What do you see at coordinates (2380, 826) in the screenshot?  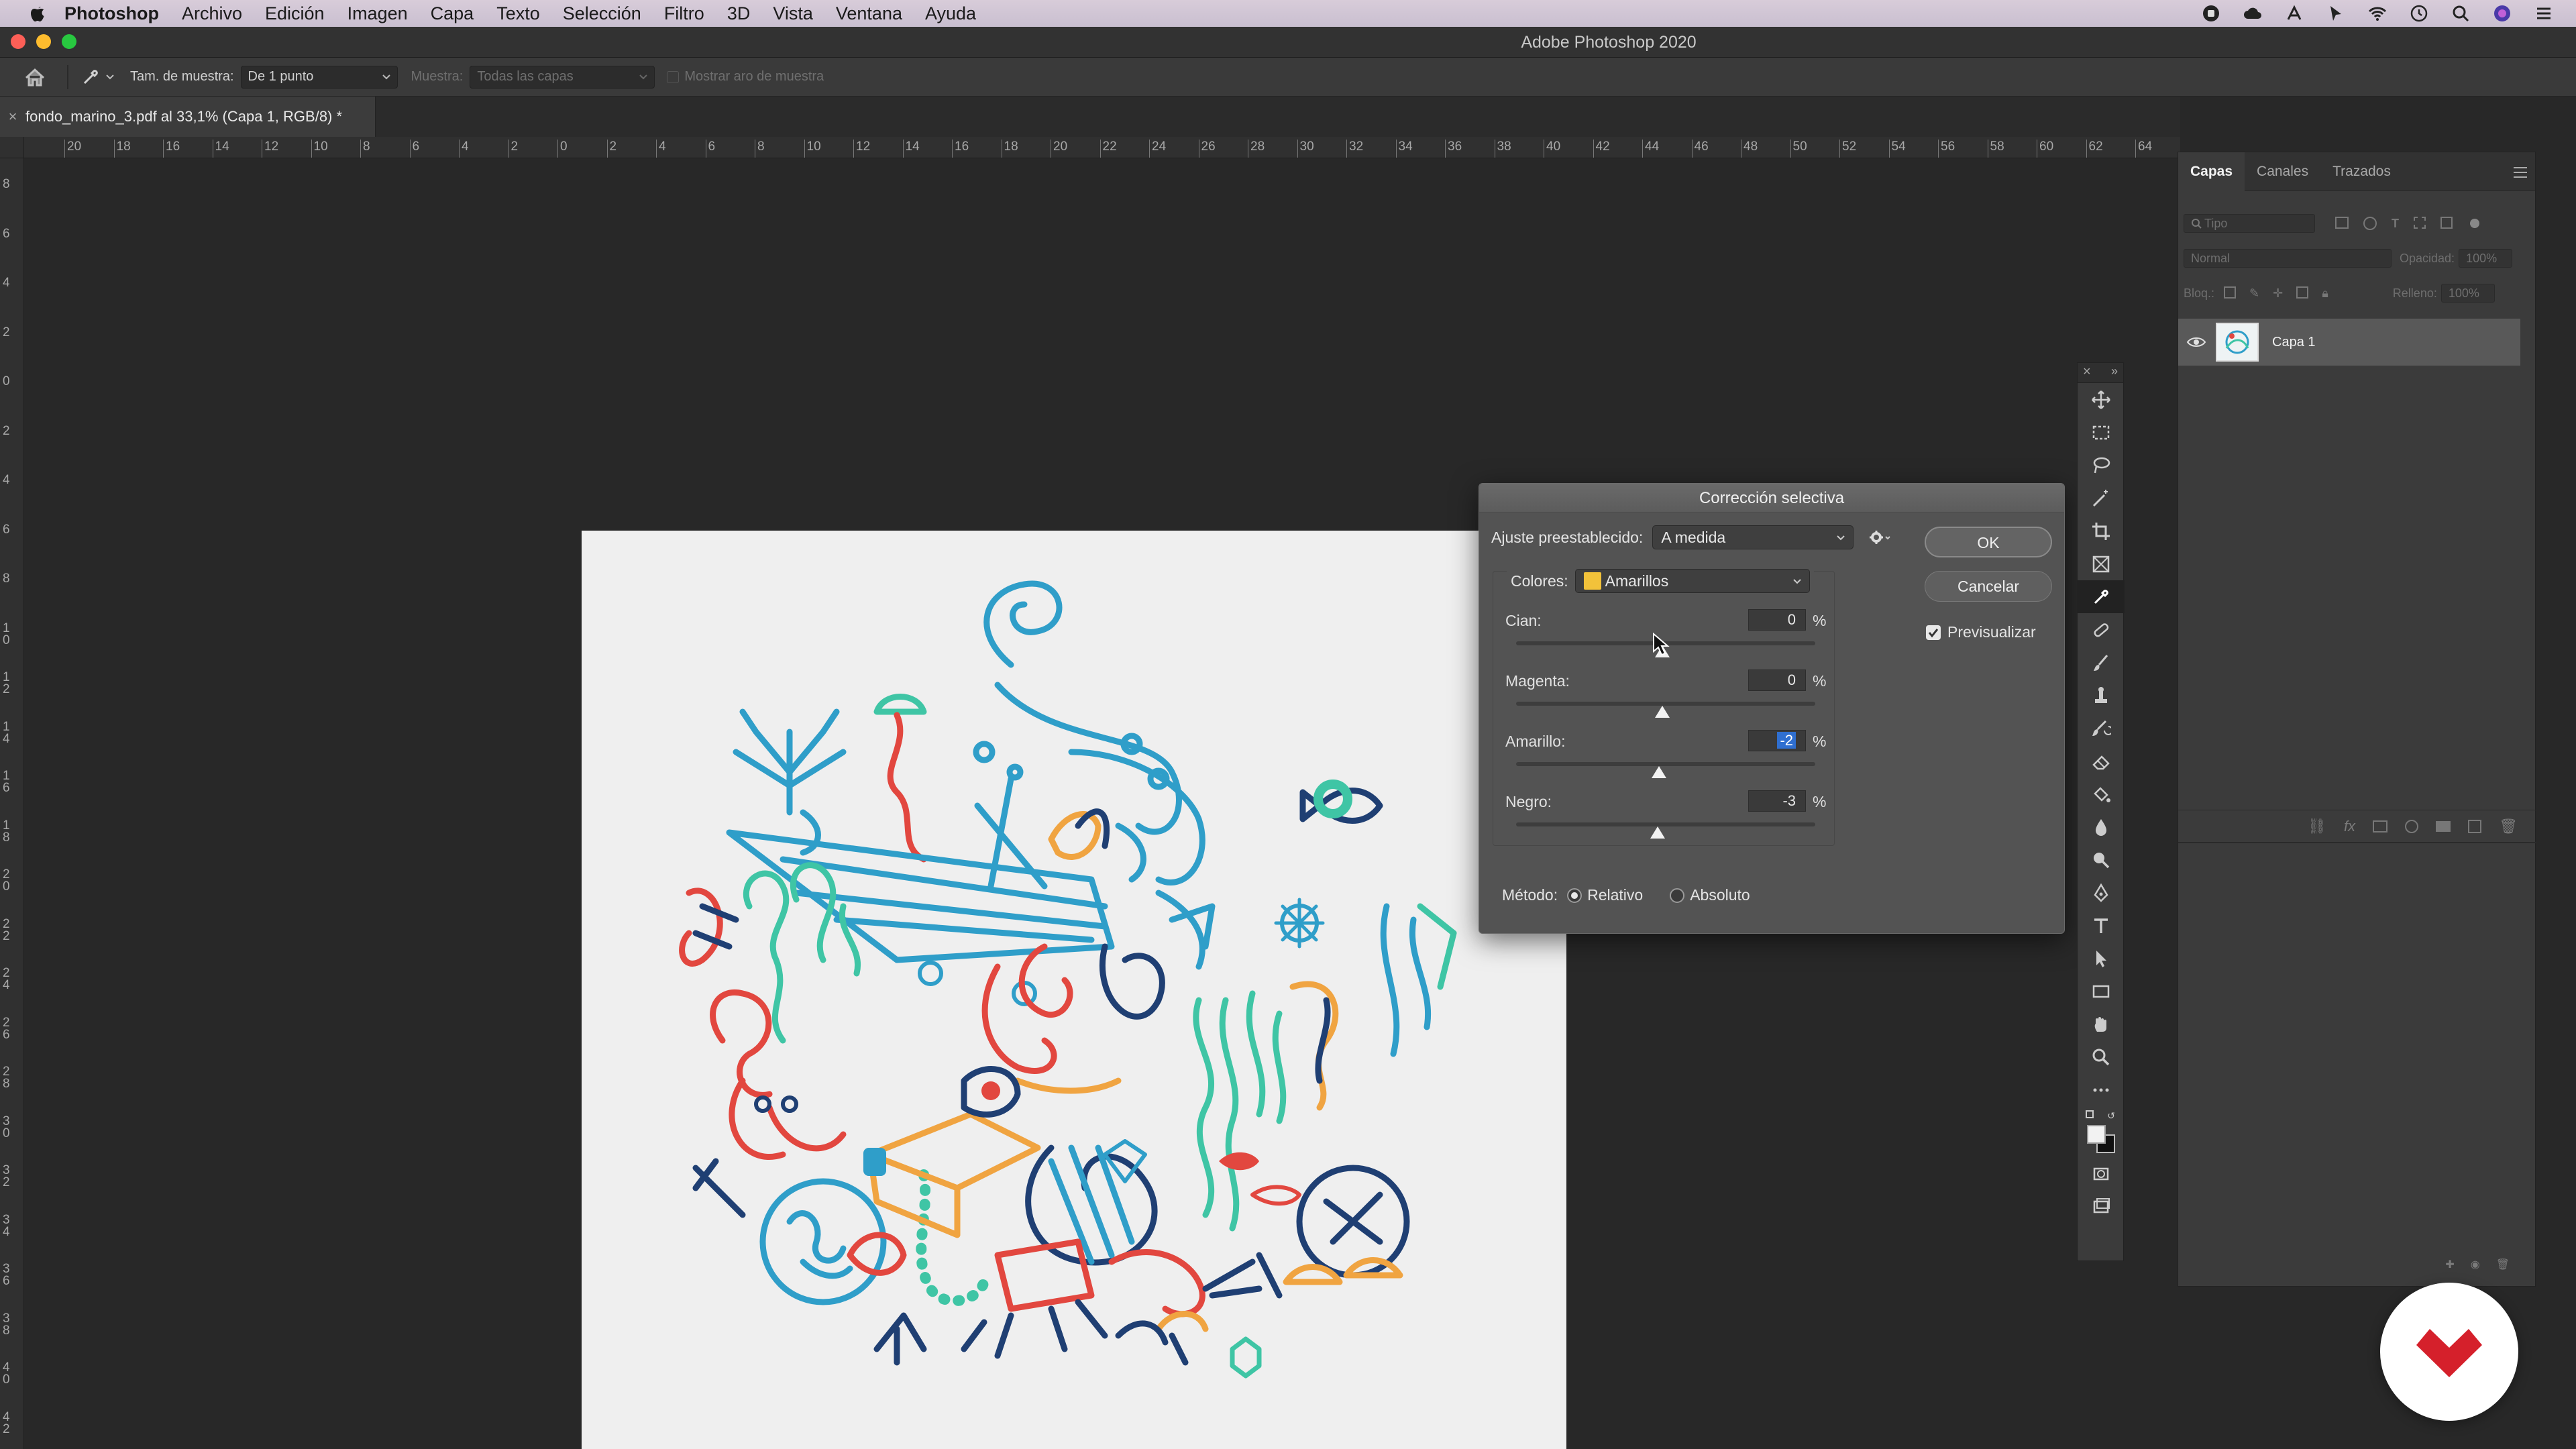 I see `add-mask-icon` at bounding box center [2380, 826].